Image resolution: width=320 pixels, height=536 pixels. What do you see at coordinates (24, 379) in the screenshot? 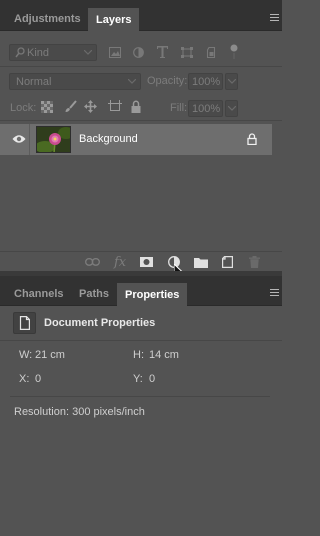
I see `x-label: X:` at bounding box center [24, 379].